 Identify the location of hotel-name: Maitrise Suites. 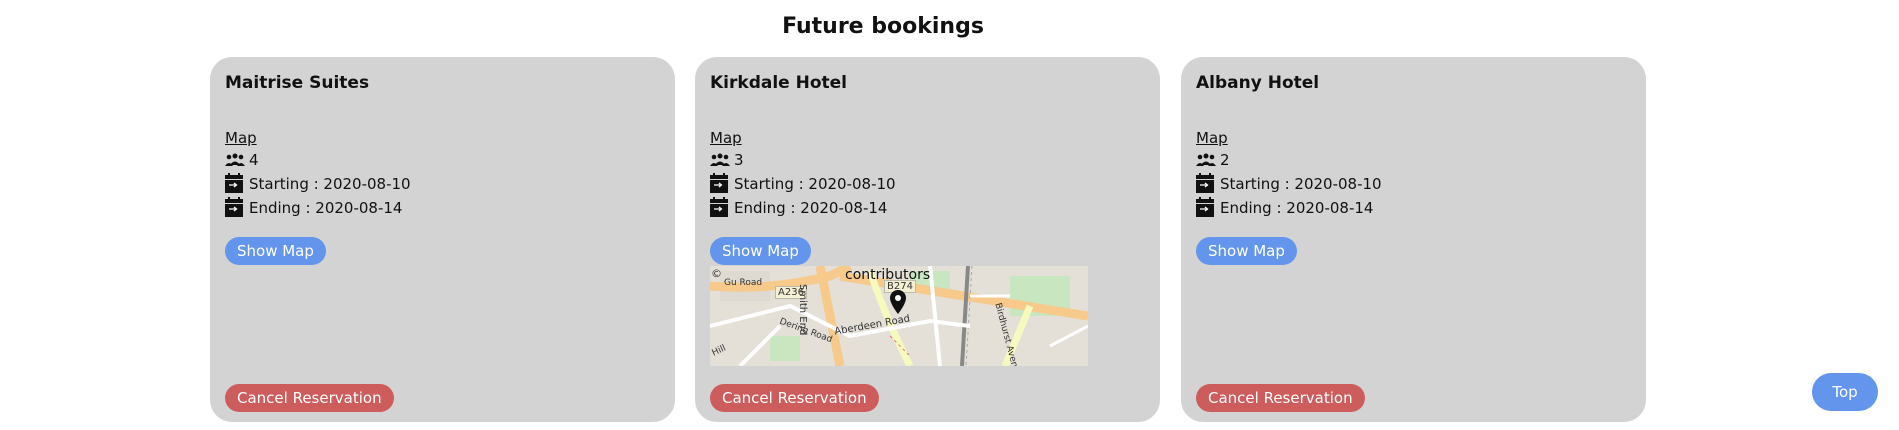
(297, 83).